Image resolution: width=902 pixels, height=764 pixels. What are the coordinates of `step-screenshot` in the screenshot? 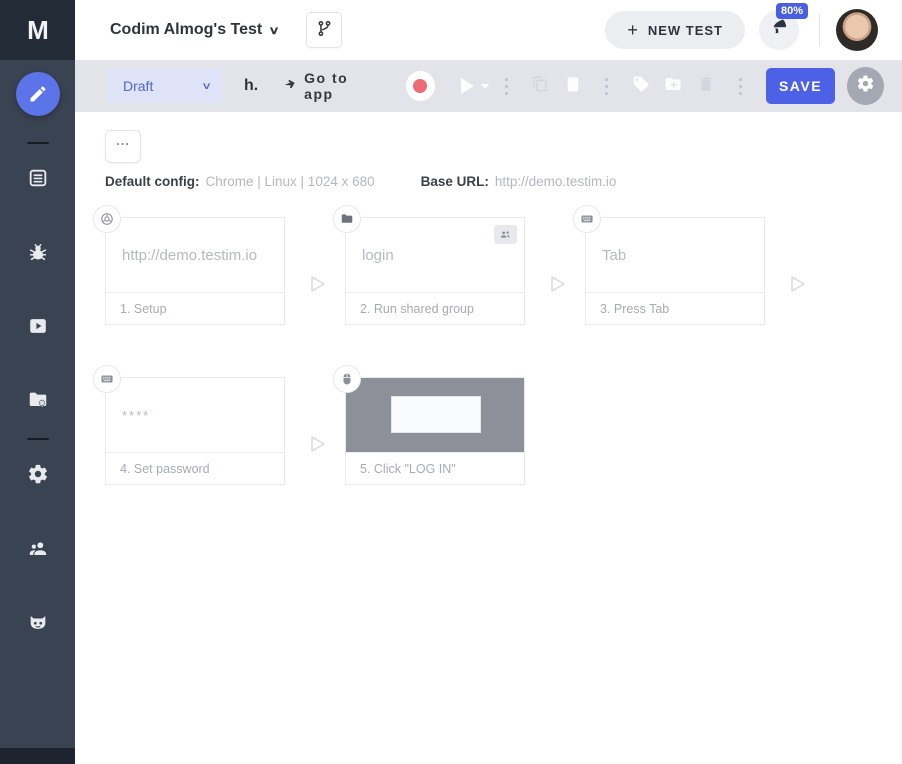 It's located at (435, 415).